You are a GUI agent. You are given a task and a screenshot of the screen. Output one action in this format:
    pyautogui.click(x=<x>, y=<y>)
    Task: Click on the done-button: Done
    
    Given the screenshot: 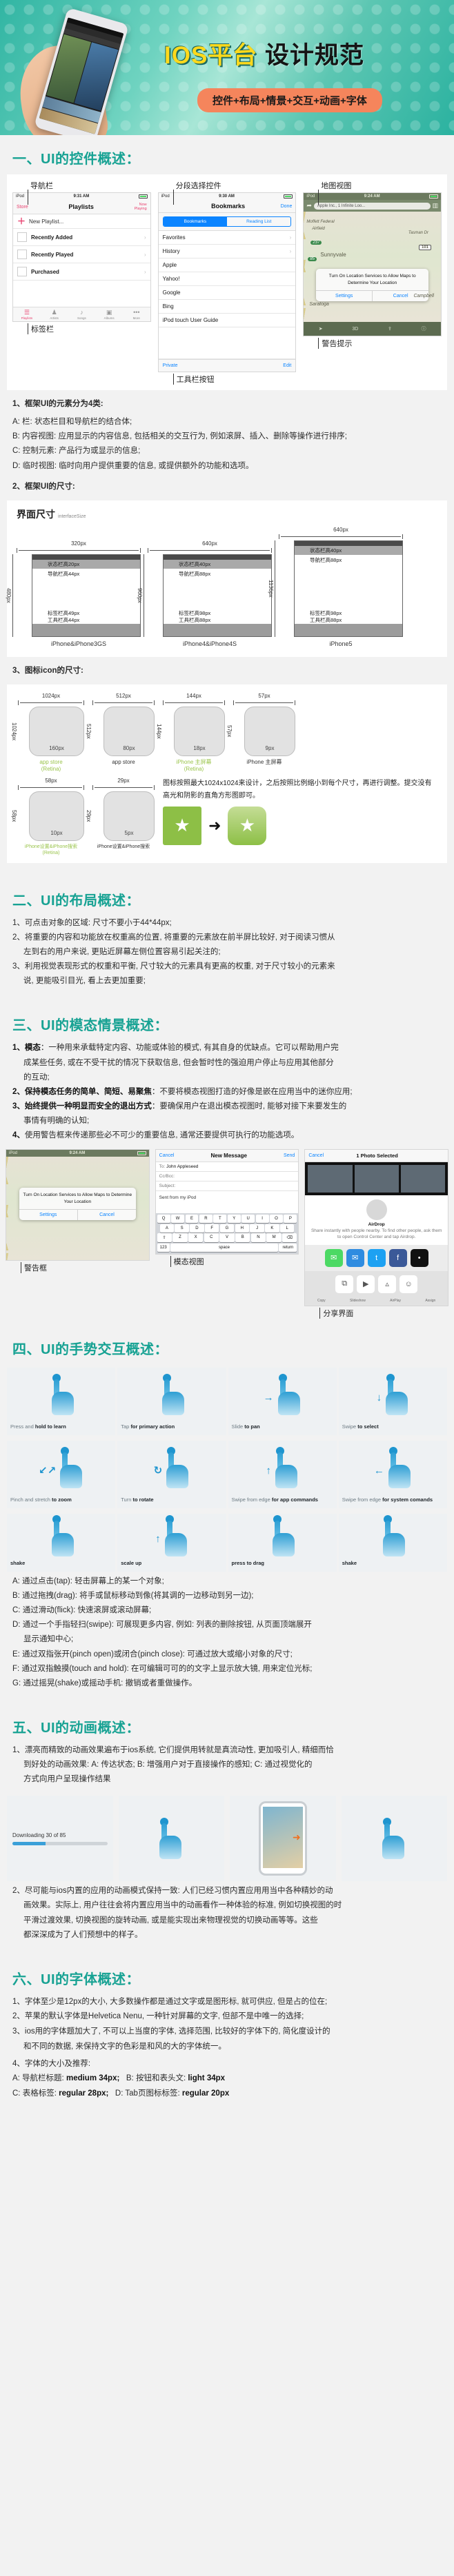 What is the action you would take?
    pyautogui.click(x=287, y=206)
    